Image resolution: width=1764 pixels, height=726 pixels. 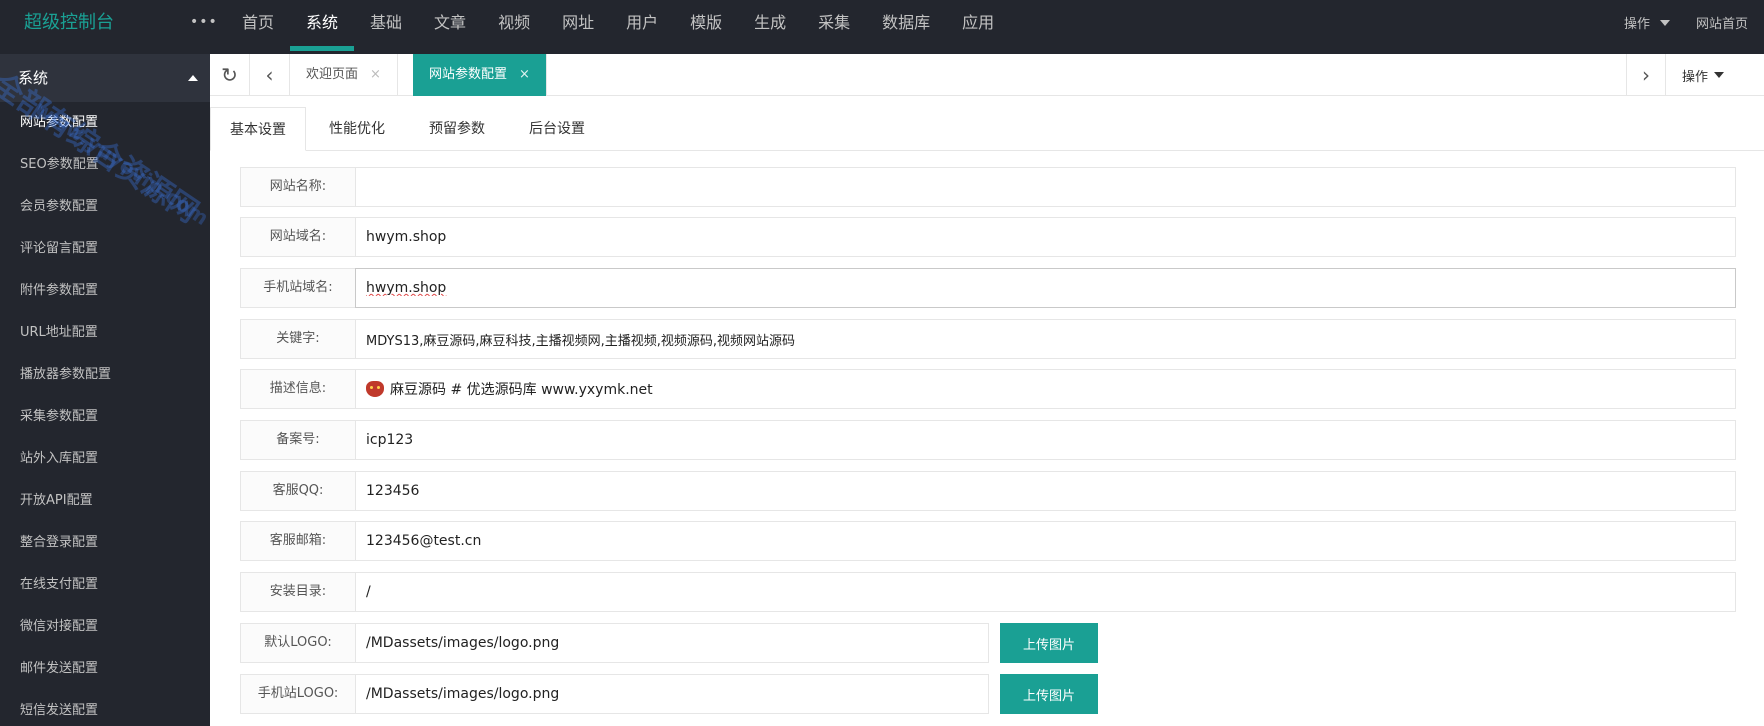 I want to click on settings-tabs: 基本设置 性能优化 预留参数 后台设置, so click(x=987, y=129).